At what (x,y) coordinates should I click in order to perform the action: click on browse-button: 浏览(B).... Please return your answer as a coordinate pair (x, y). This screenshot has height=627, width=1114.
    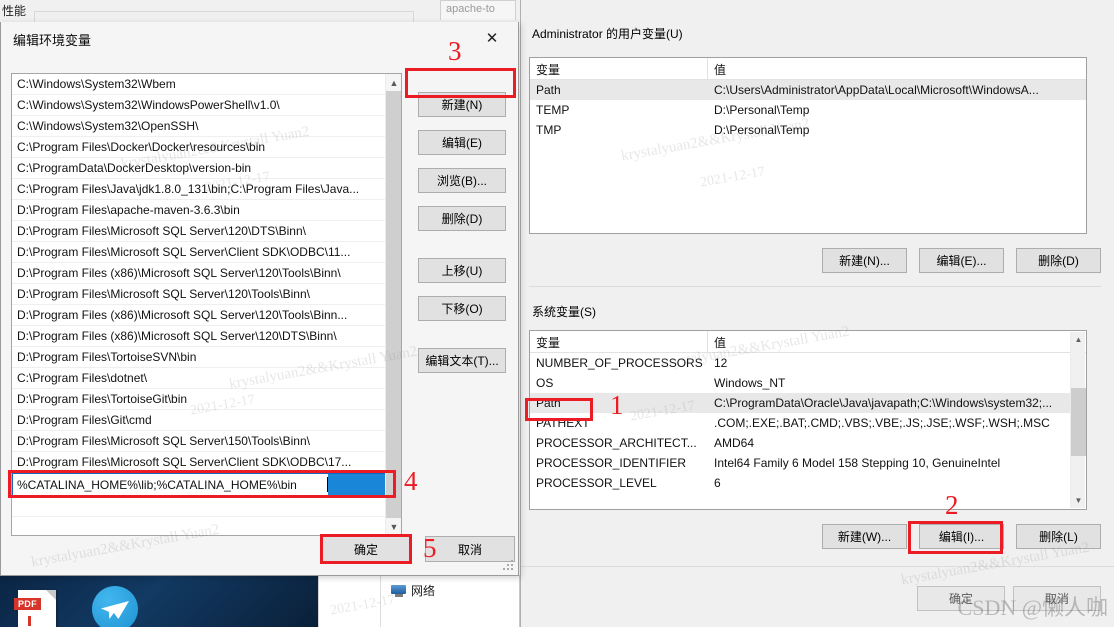
    Looking at the image, I should click on (462, 180).